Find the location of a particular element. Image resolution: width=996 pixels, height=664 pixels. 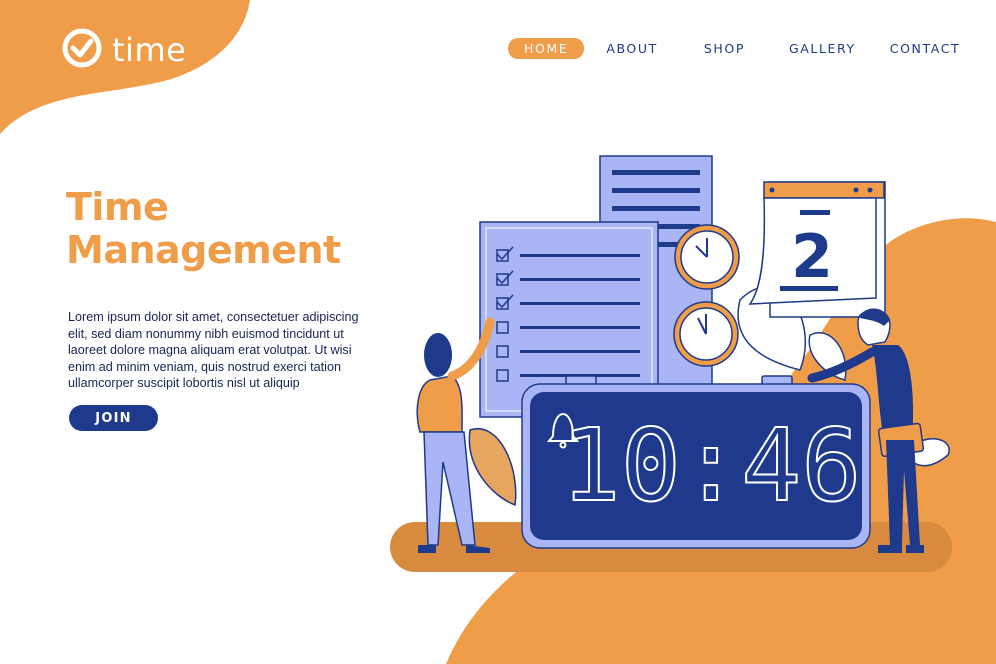

nav-contact: CONTACT is located at coordinates (925, 48).